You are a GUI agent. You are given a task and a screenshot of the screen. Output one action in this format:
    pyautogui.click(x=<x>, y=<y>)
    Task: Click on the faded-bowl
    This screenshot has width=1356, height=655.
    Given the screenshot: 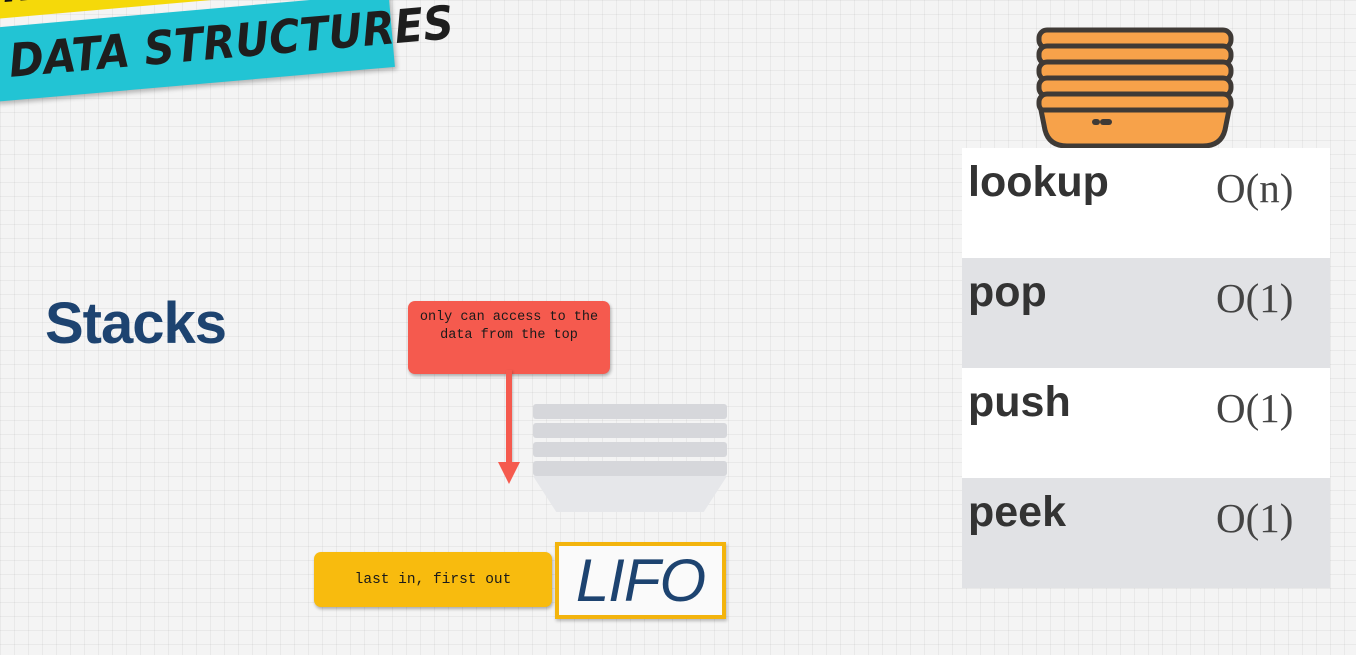 What is the action you would take?
    pyautogui.click(x=630, y=494)
    